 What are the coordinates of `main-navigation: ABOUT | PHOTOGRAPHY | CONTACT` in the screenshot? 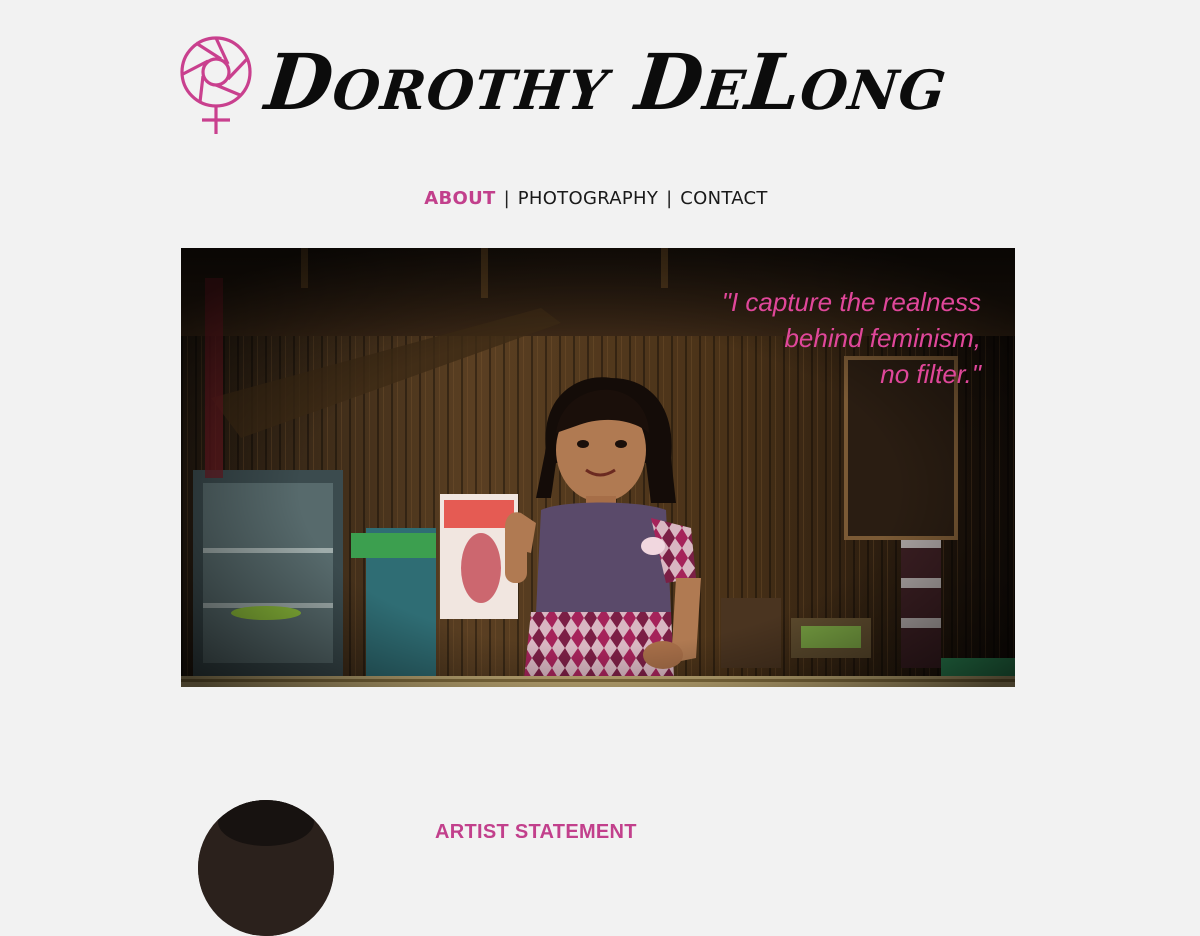 It's located at (596, 198).